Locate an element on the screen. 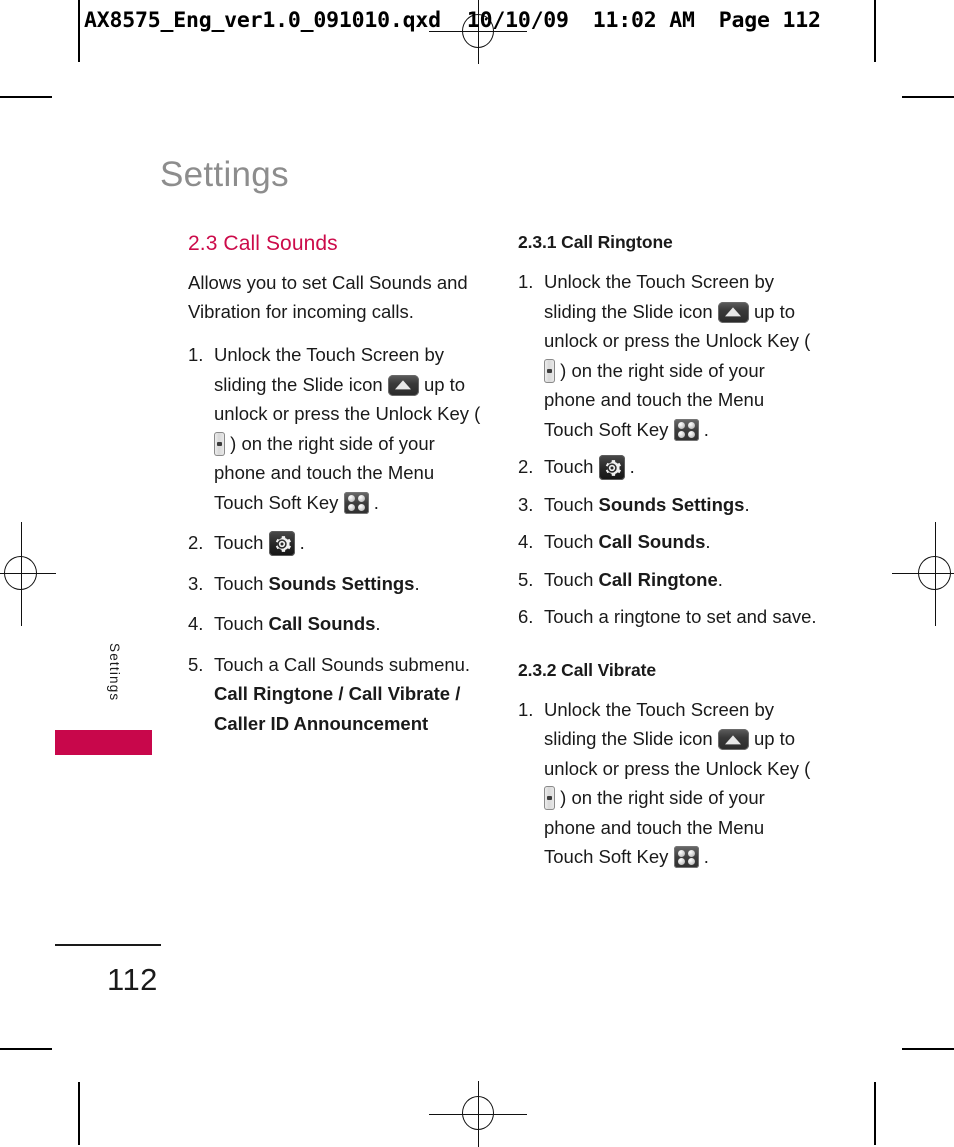  slug-filename: AX8575_Eng_ver1.0_091010.qxd is located at coordinates (262, 20).